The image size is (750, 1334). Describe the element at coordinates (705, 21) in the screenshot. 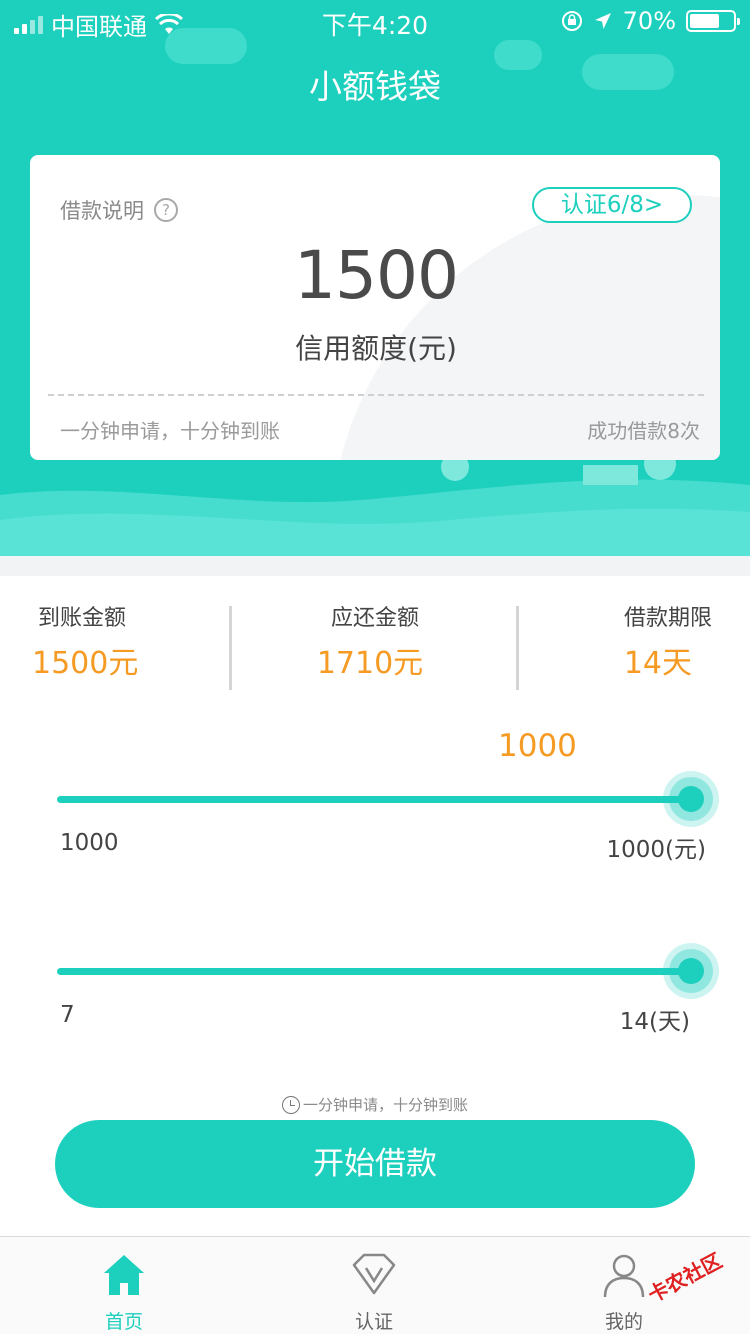

I see `battery-level` at that location.